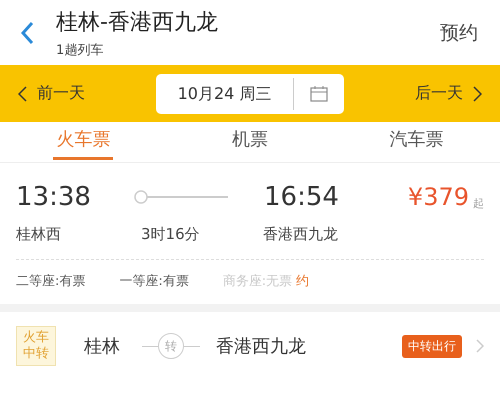 The height and width of the screenshot is (405, 500). What do you see at coordinates (51, 281) in the screenshot?
I see `seat-availability: 二等座:有票` at bounding box center [51, 281].